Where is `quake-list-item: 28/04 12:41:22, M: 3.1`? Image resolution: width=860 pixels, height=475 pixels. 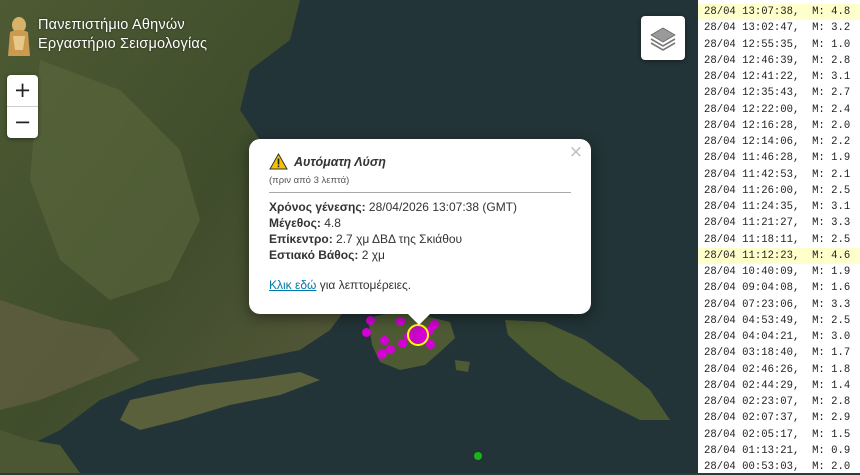
quake-list-item: 28/04 12:41:22, M: 3.1 is located at coordinates (779, 77).